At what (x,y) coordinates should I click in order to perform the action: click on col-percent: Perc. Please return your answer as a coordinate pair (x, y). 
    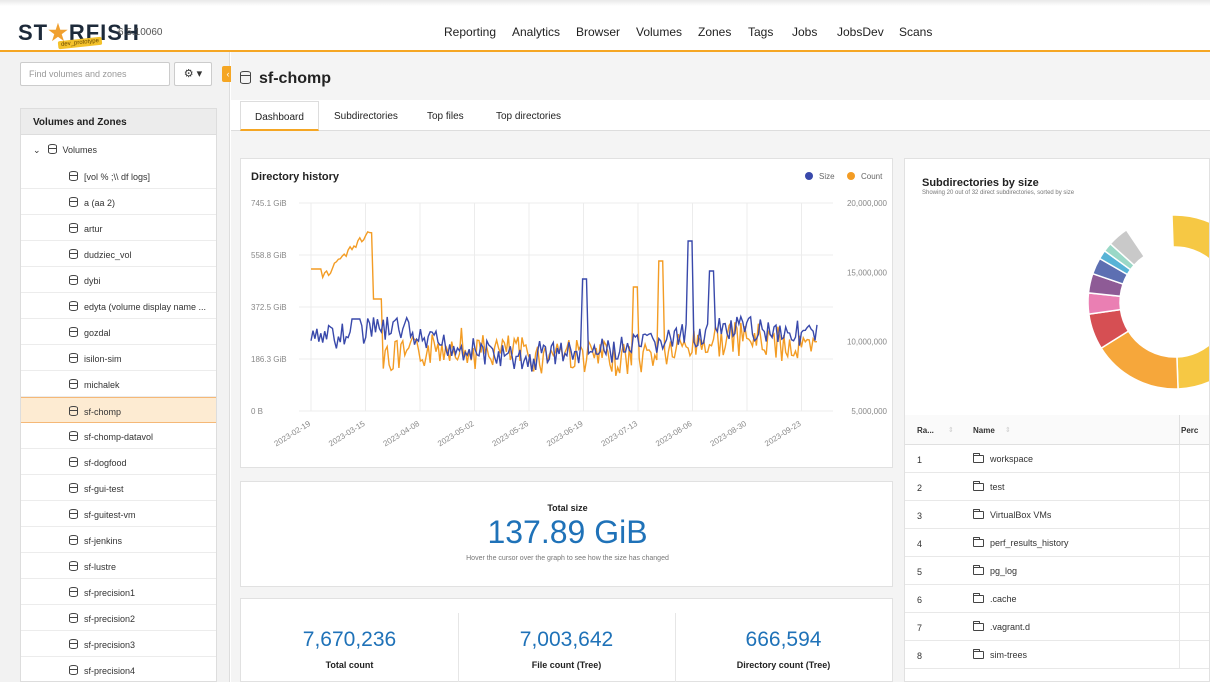
    Looking at the image, I should click on (1189, 430).